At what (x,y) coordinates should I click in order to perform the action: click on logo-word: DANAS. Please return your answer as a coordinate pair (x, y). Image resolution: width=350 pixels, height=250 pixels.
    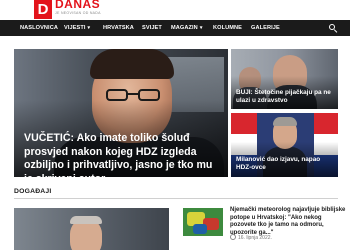
    Looking at the image, I should click on (78, 5).